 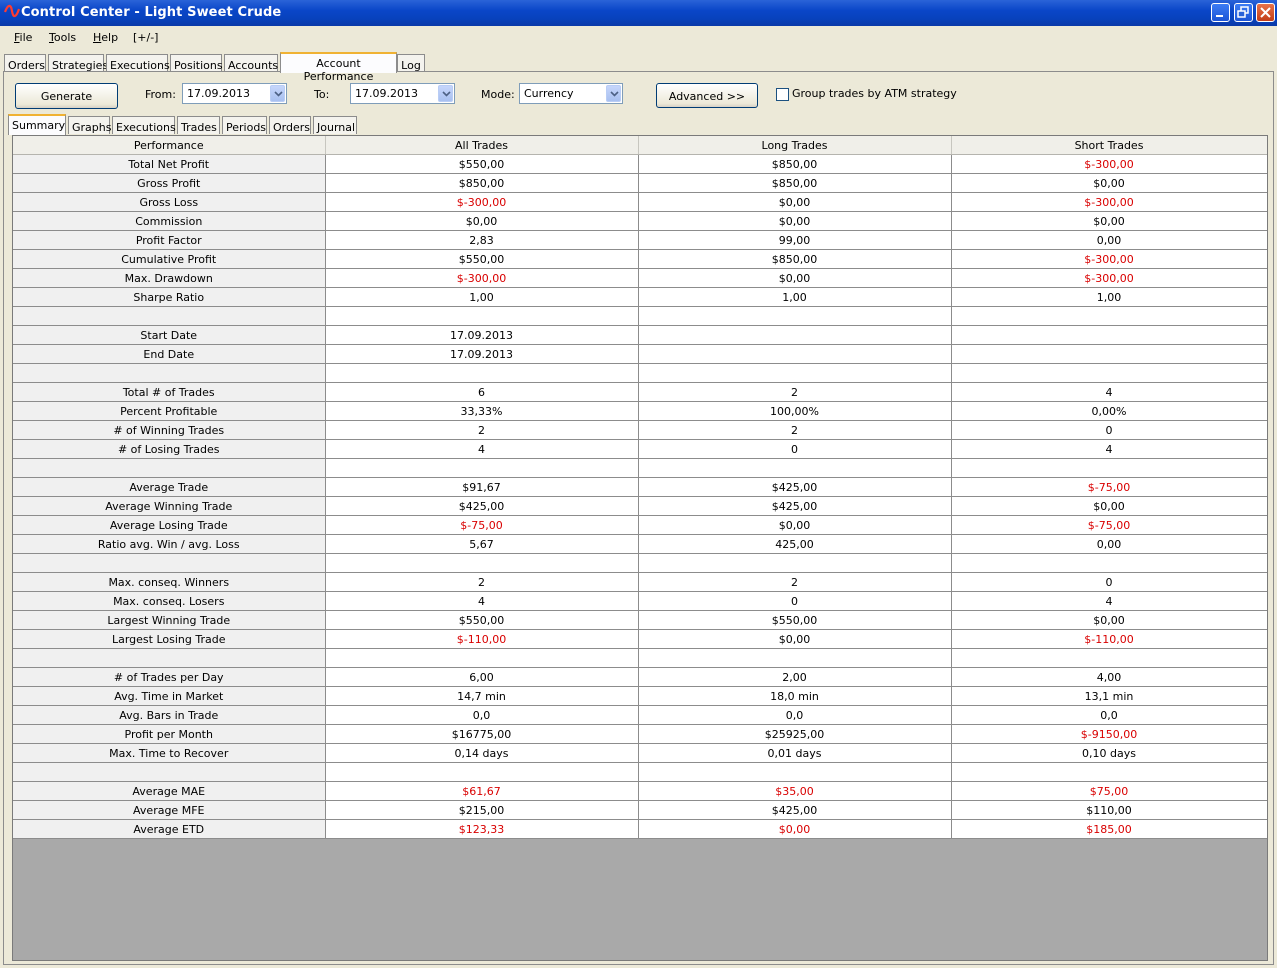 I want to click on row-label-cell: # of Trades per Day, so click(x=169, y=677).